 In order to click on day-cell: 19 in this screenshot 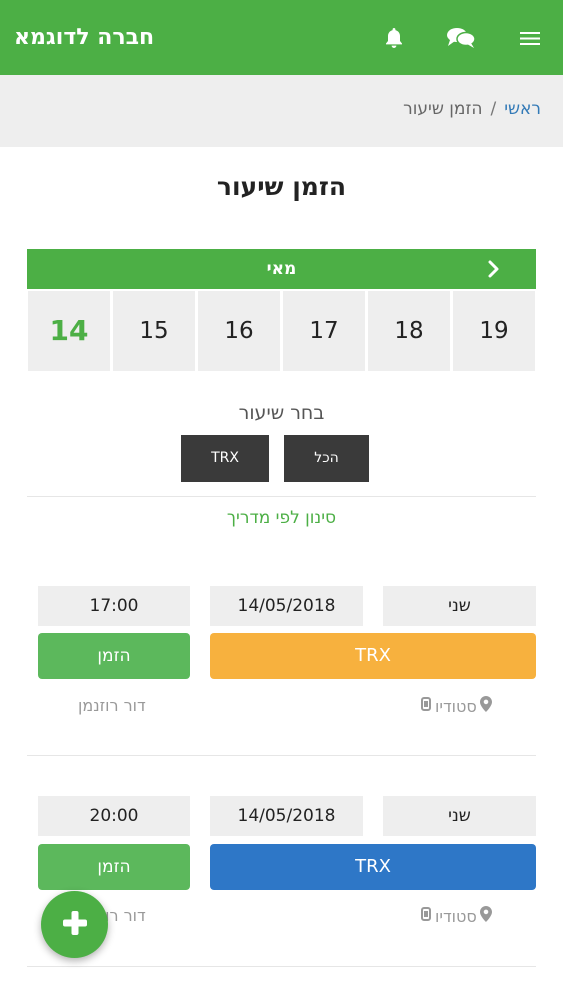, I will do `click(494, 331)`.